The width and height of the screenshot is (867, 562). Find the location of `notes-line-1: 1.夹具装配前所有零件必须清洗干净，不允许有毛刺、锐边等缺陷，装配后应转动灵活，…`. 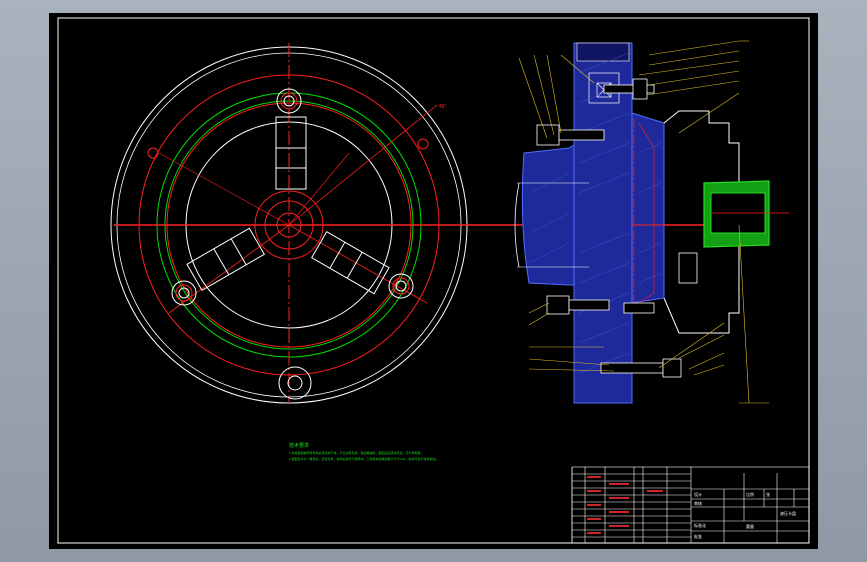

notes-line-1: 1.夹具装配前所有零件必须清洗干净，不允许有毛刺、锐边等缺陷，装配后应转动灵活，… is located at coordinates (356, 452).